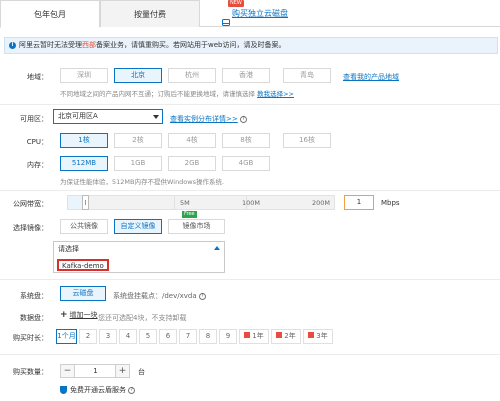 Image resolution: width=500 pixels, height=401 pixels. Describe the element at coordinates (371, 77) in the screenshot. I see `my-product-region-link: 查看我的产品地域` at that location.